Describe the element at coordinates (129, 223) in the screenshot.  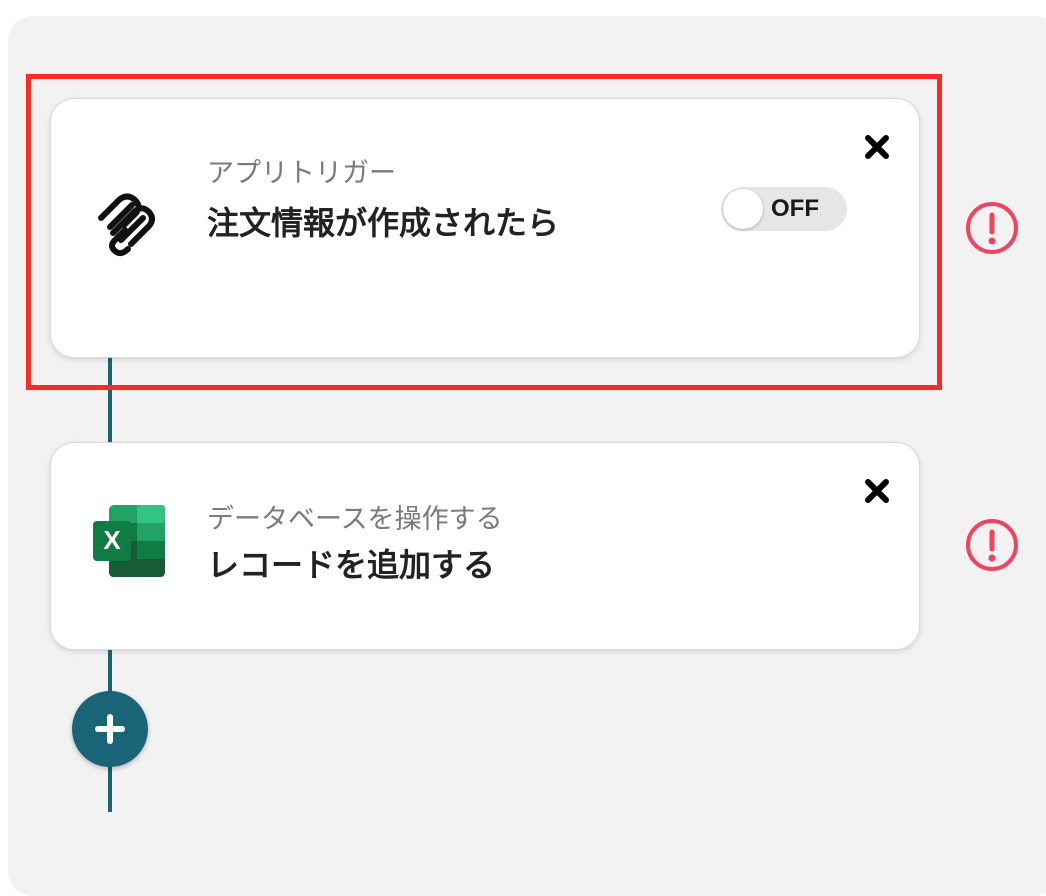
I see `squarespace-logo-icon` at that location.